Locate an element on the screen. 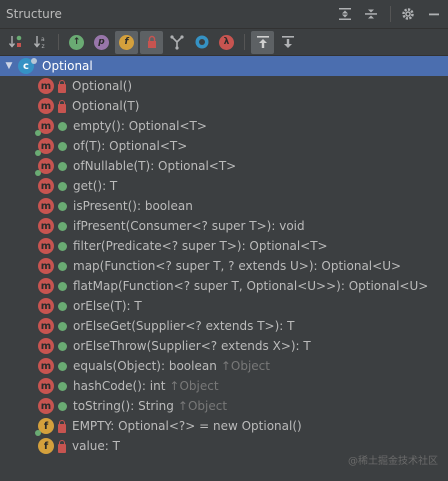 This screenshot has height=481, width=448. autoscroll-to-source-button is located at coordinates (262, 42).